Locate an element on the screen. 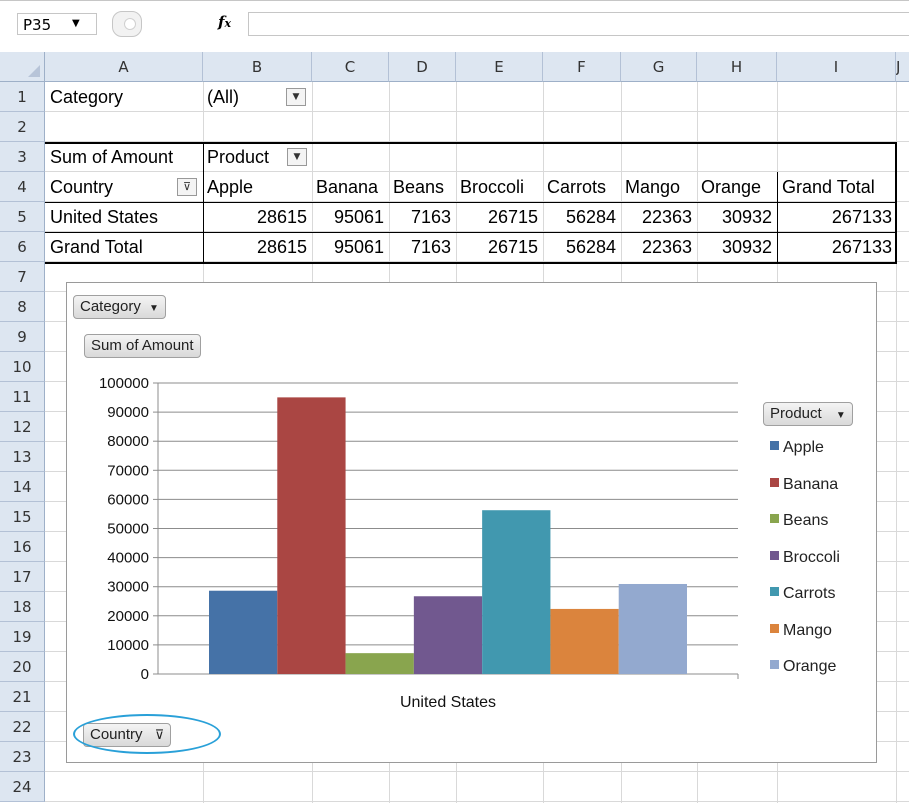 The width and height of the screenshot is (909, 803). header-mango: Mango is located at coordinates (652, 187).